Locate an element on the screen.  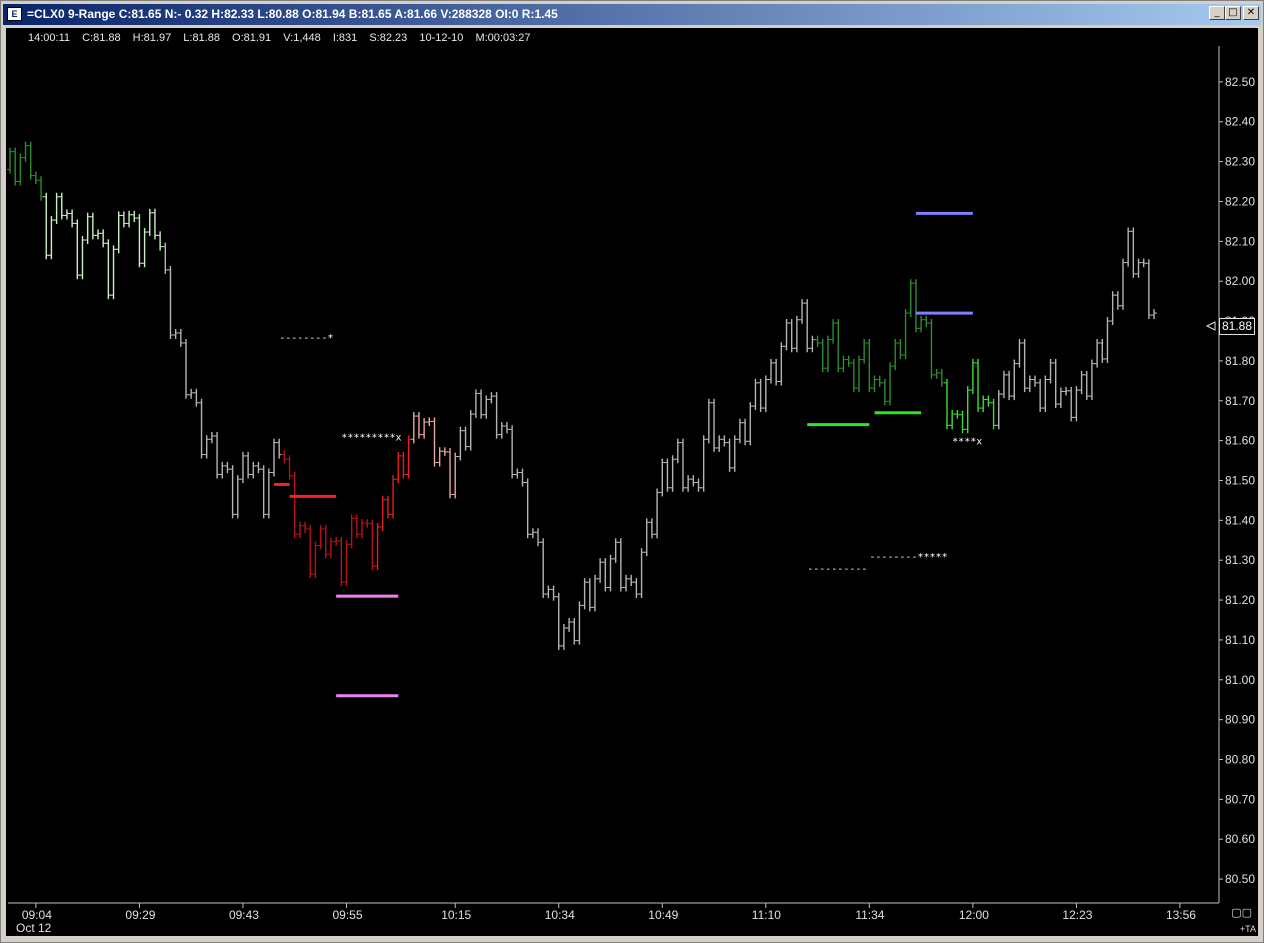
marker-text: --------***** is located at coordinates (908, 557).